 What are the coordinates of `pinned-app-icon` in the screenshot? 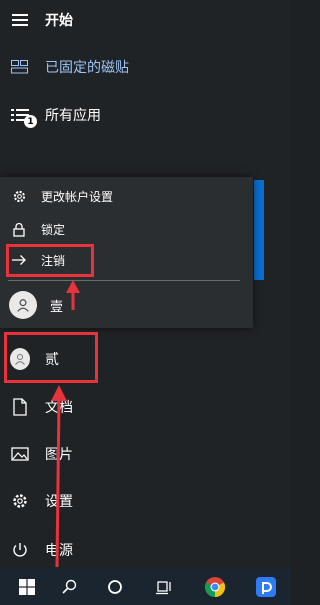 It's located at (266, 586).